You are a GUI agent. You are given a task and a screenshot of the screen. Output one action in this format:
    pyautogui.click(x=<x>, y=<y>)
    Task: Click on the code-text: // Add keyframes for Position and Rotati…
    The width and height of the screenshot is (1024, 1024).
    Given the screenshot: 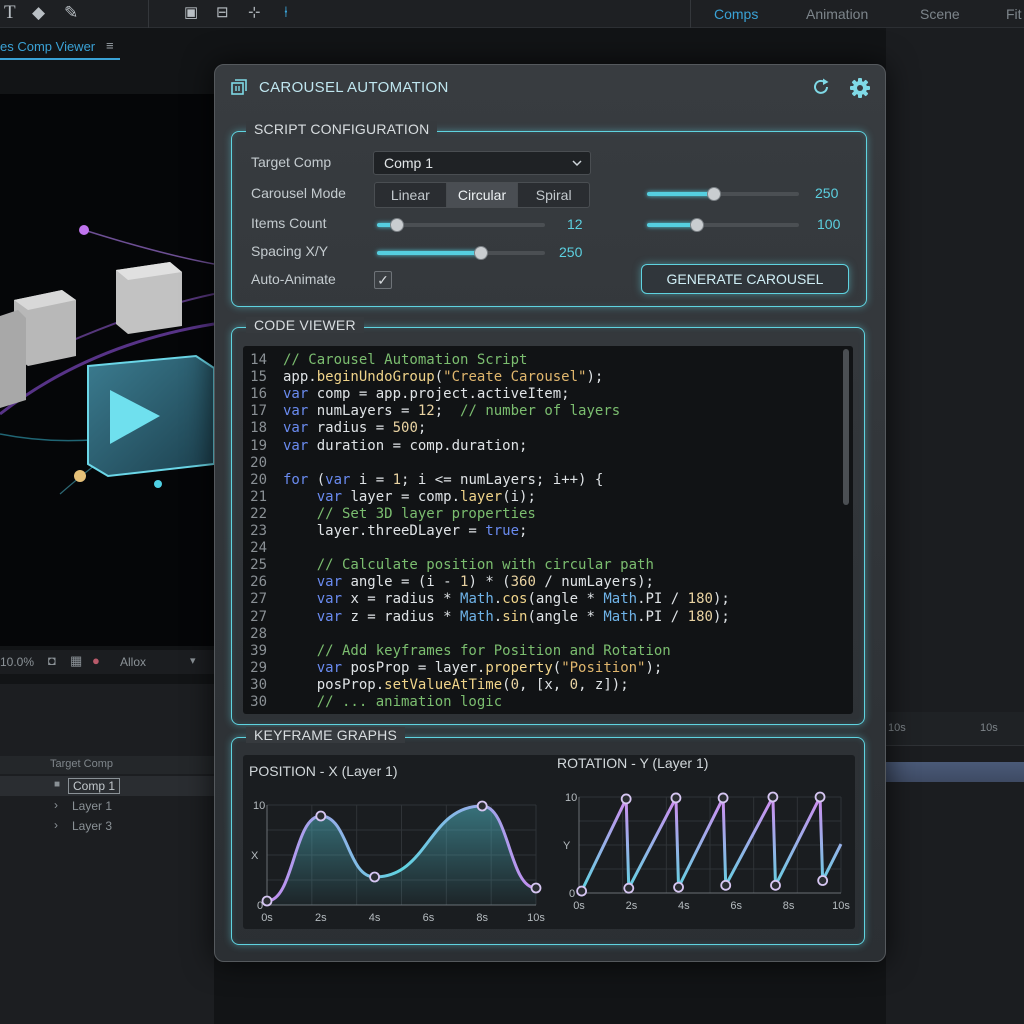 What is the action you would take?
    pyautogui.click(x=493, y=650)
    